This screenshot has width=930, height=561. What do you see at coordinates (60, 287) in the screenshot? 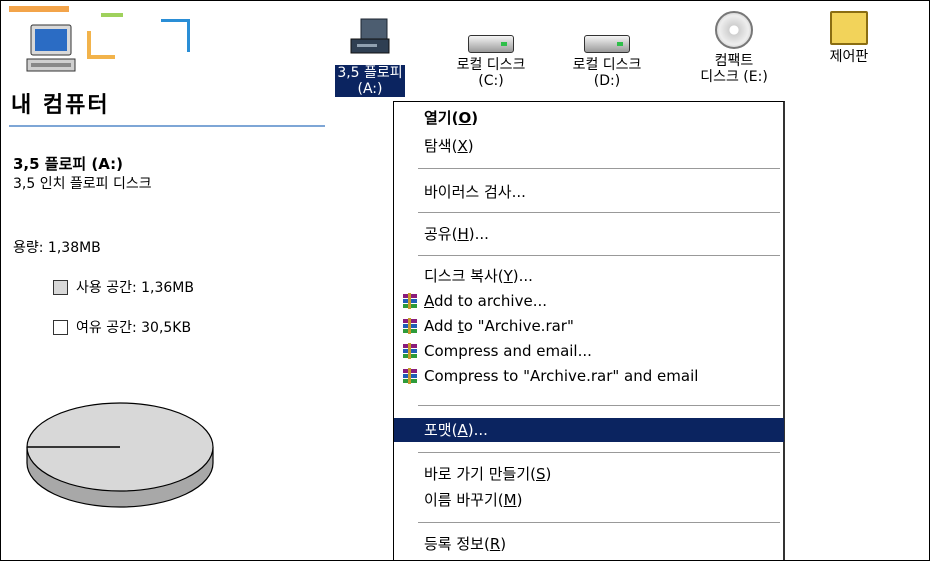
I see `used-space-swatch` at bounding box center [60, 287].